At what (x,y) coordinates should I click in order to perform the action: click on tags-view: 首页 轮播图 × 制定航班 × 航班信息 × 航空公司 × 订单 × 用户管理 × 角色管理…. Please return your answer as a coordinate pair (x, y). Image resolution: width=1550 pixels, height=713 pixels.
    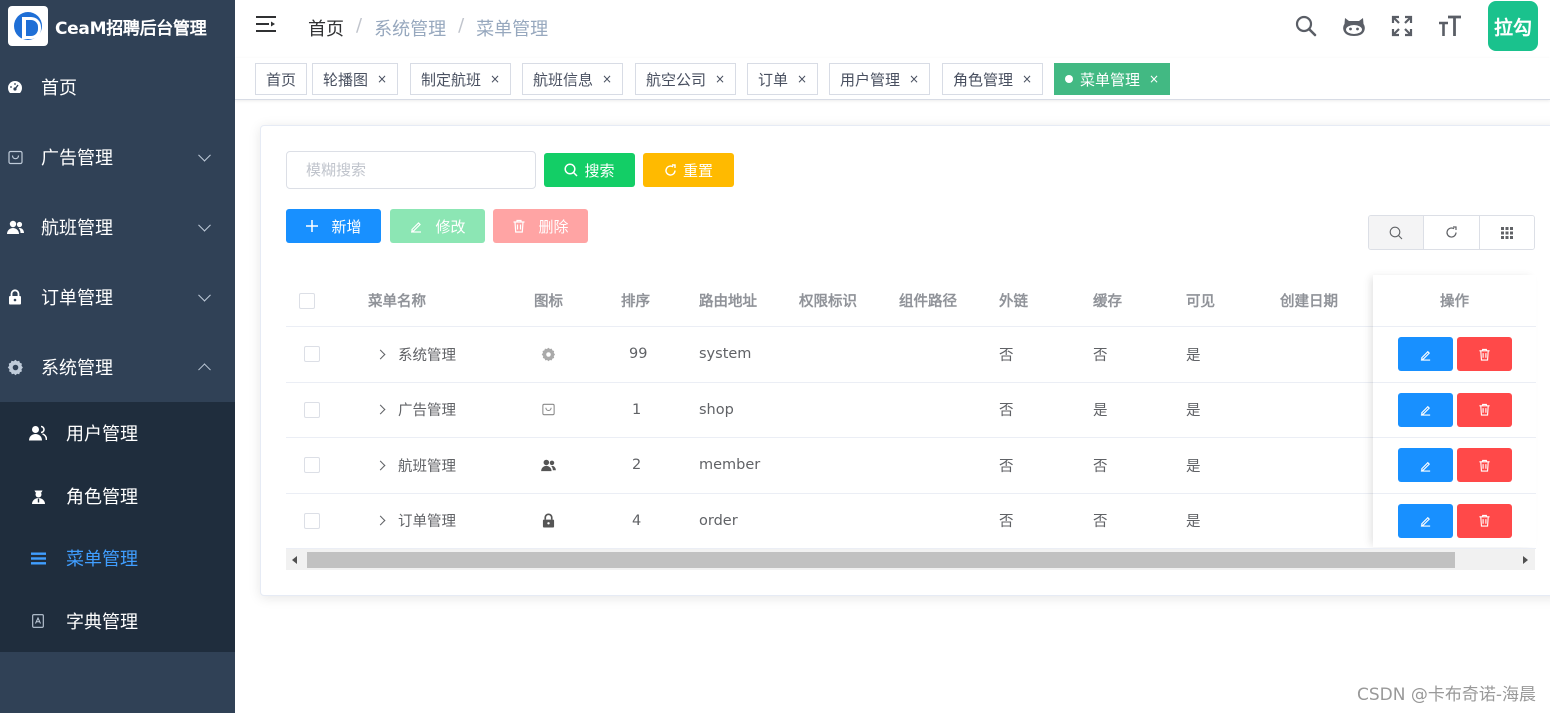
    Looking at the image, I should click on (892, 79).